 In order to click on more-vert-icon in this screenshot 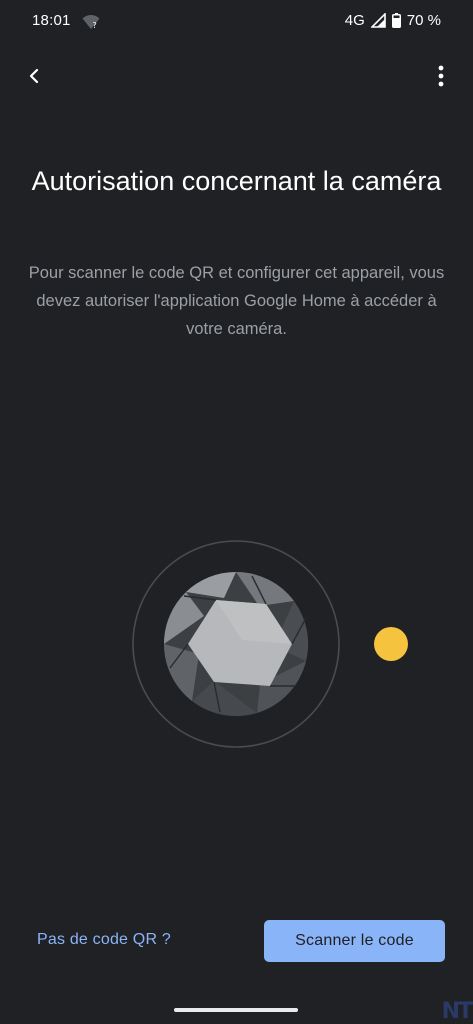, I will do `click(441, 76)`.